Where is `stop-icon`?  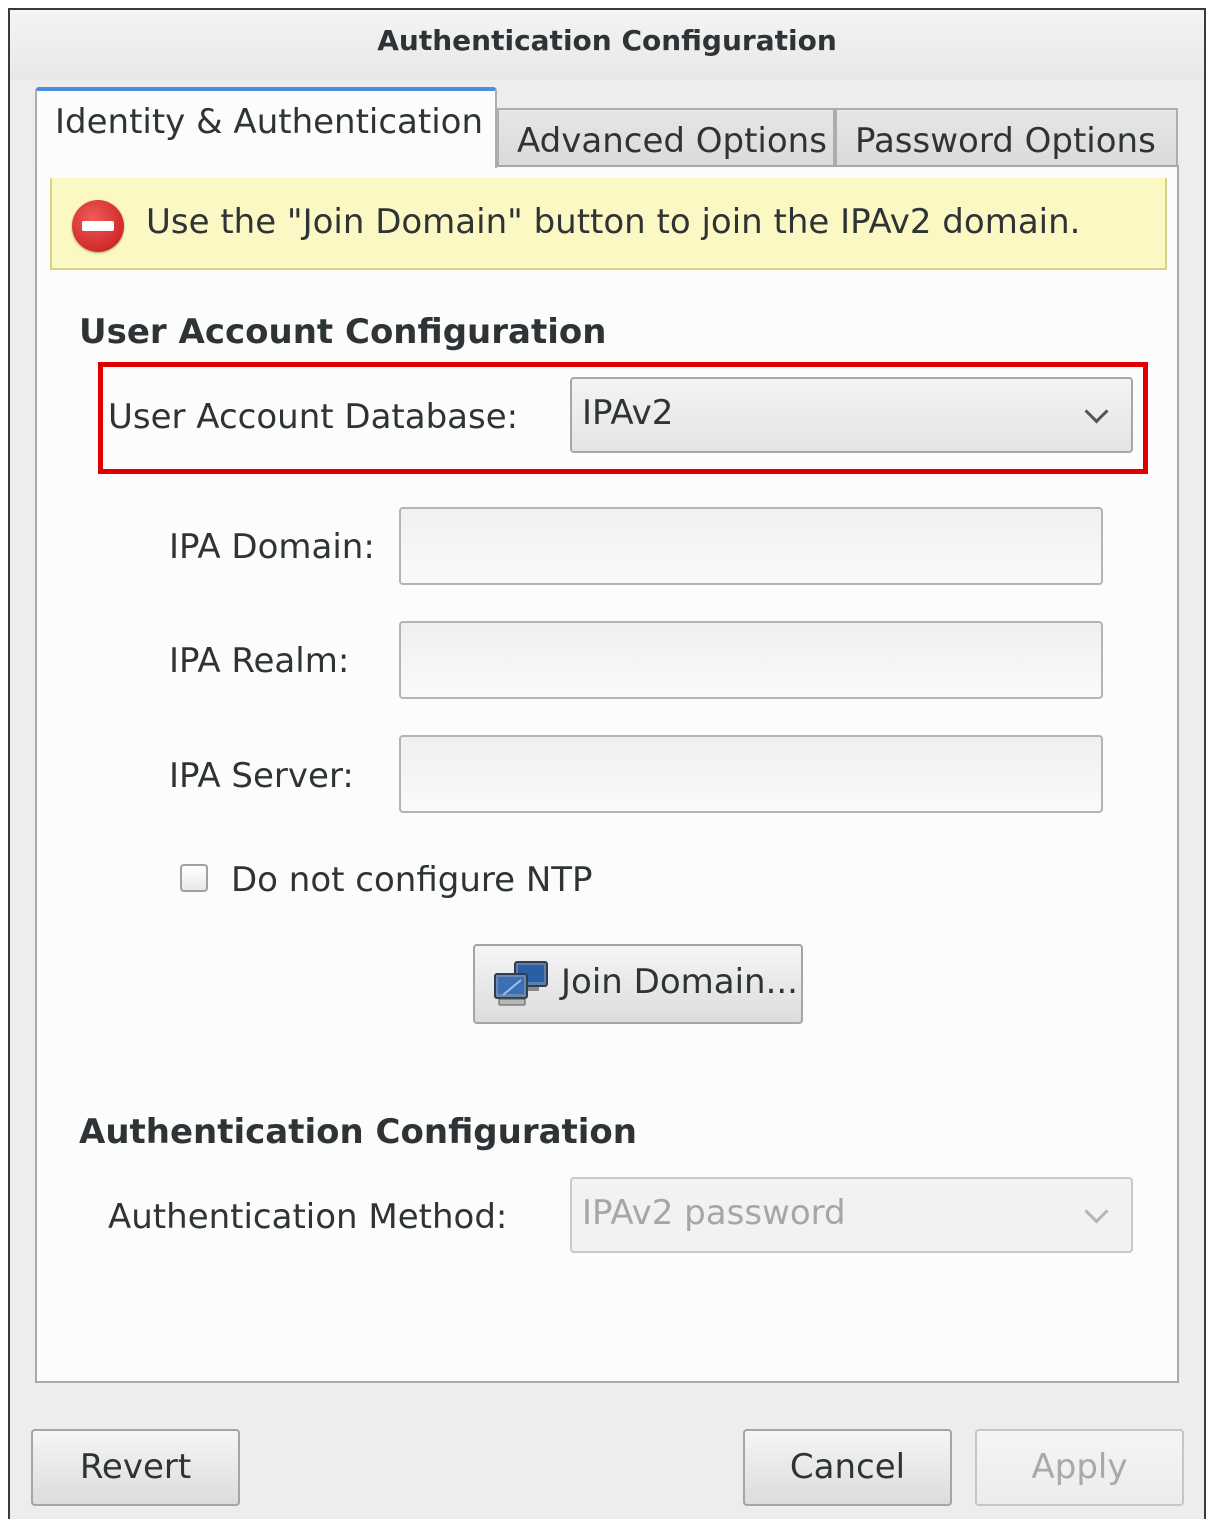 stop-icon is located at coordinates (98, 226).